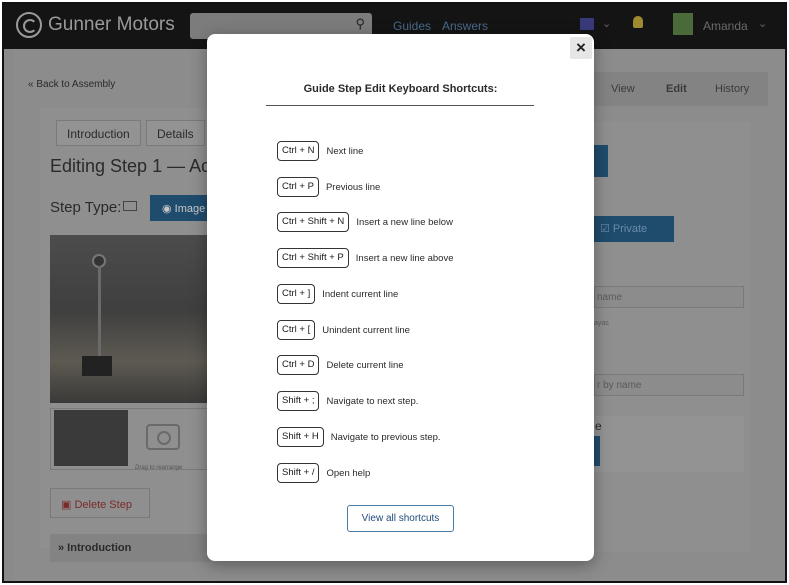  I want to click on nav-link-answers: Answers, so click(465, 26).